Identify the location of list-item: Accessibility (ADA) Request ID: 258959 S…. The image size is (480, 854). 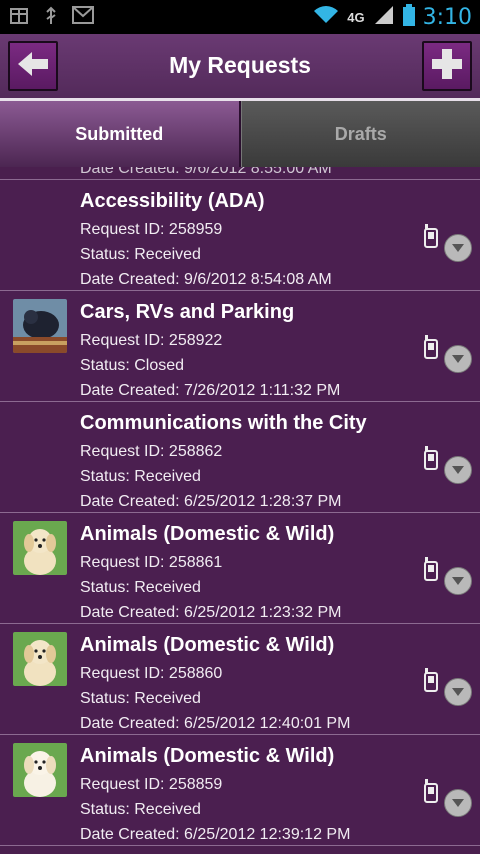
(240, 235).